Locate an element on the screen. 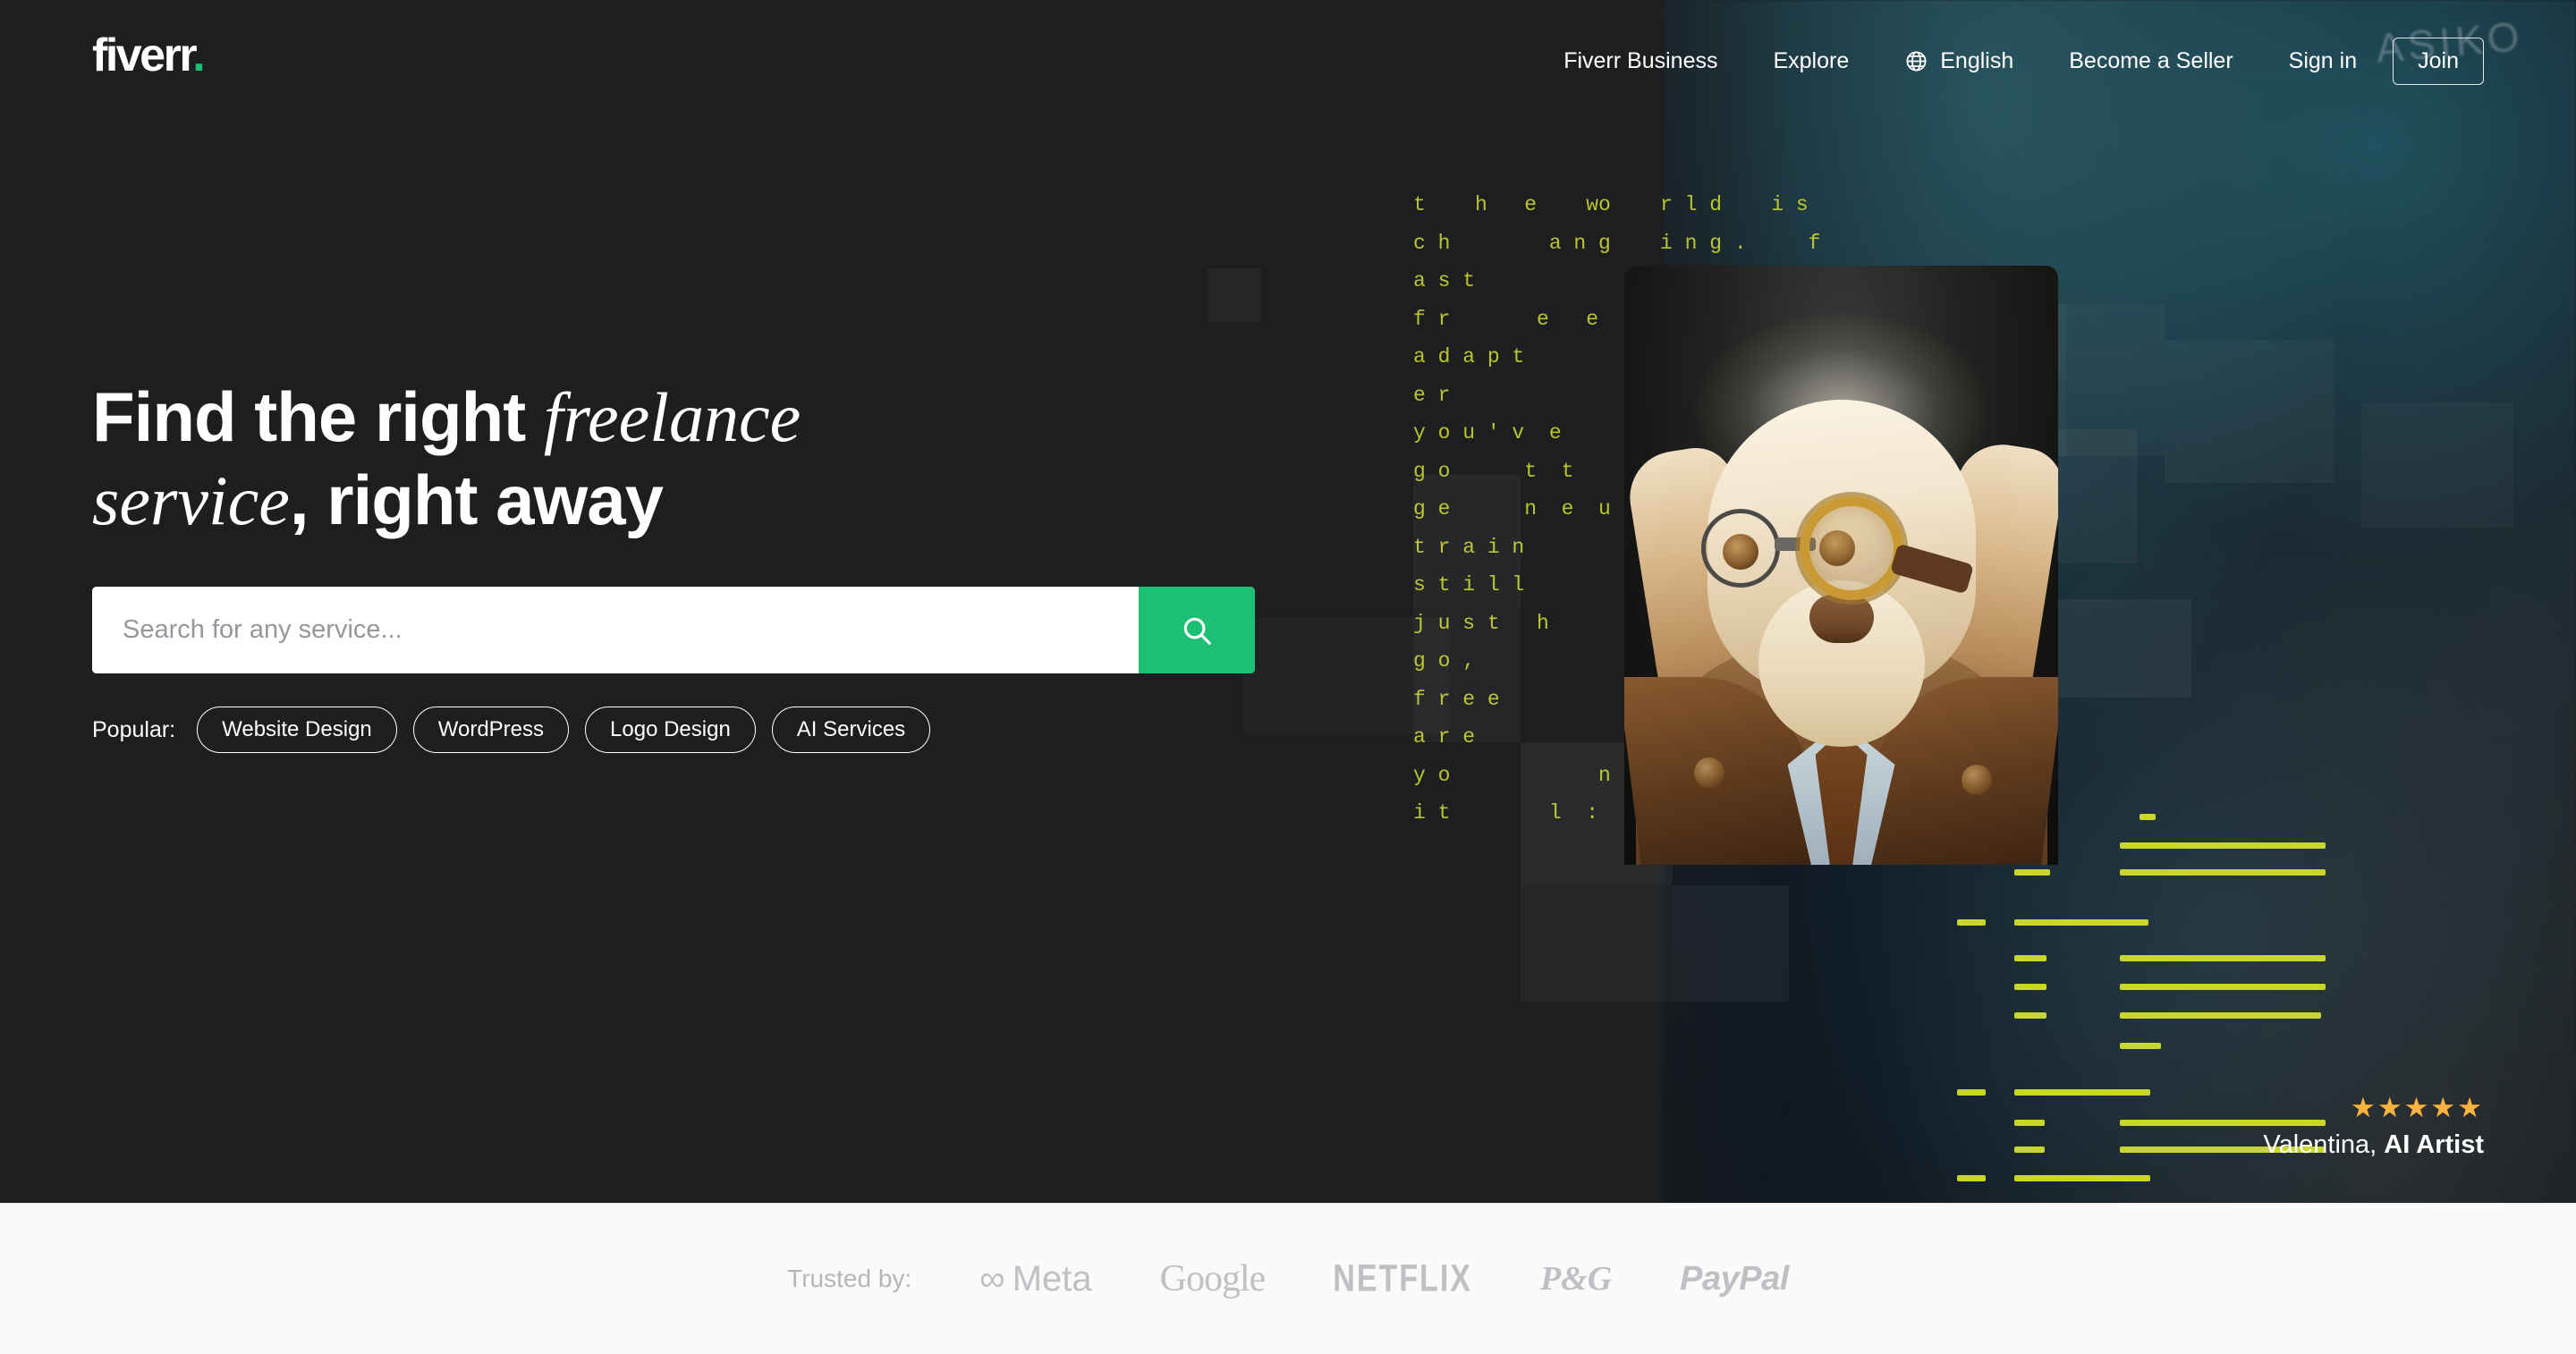 Image resolution: width=2576 pixels, height=1354 pixels. nav-item-fiverr-business: Fiverr Business is located at coordinates (1640, 61).